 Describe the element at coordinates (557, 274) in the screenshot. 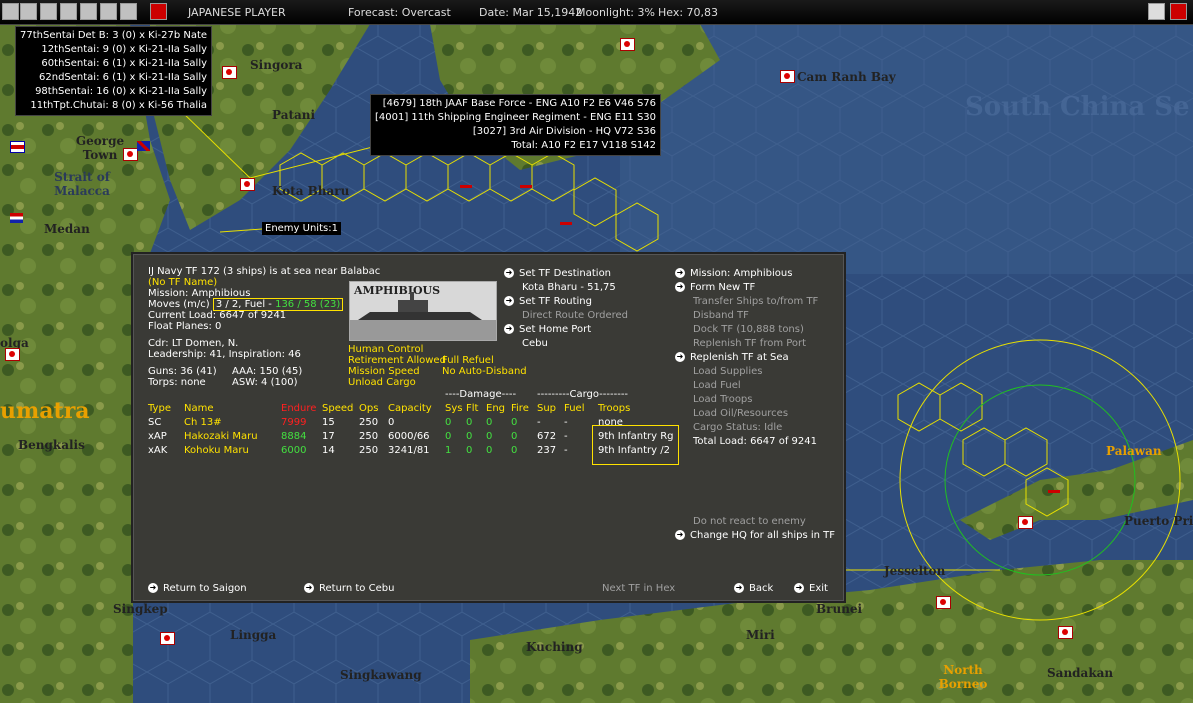

I see `set-destination-button: ➜ Set TF Destination` at that location.